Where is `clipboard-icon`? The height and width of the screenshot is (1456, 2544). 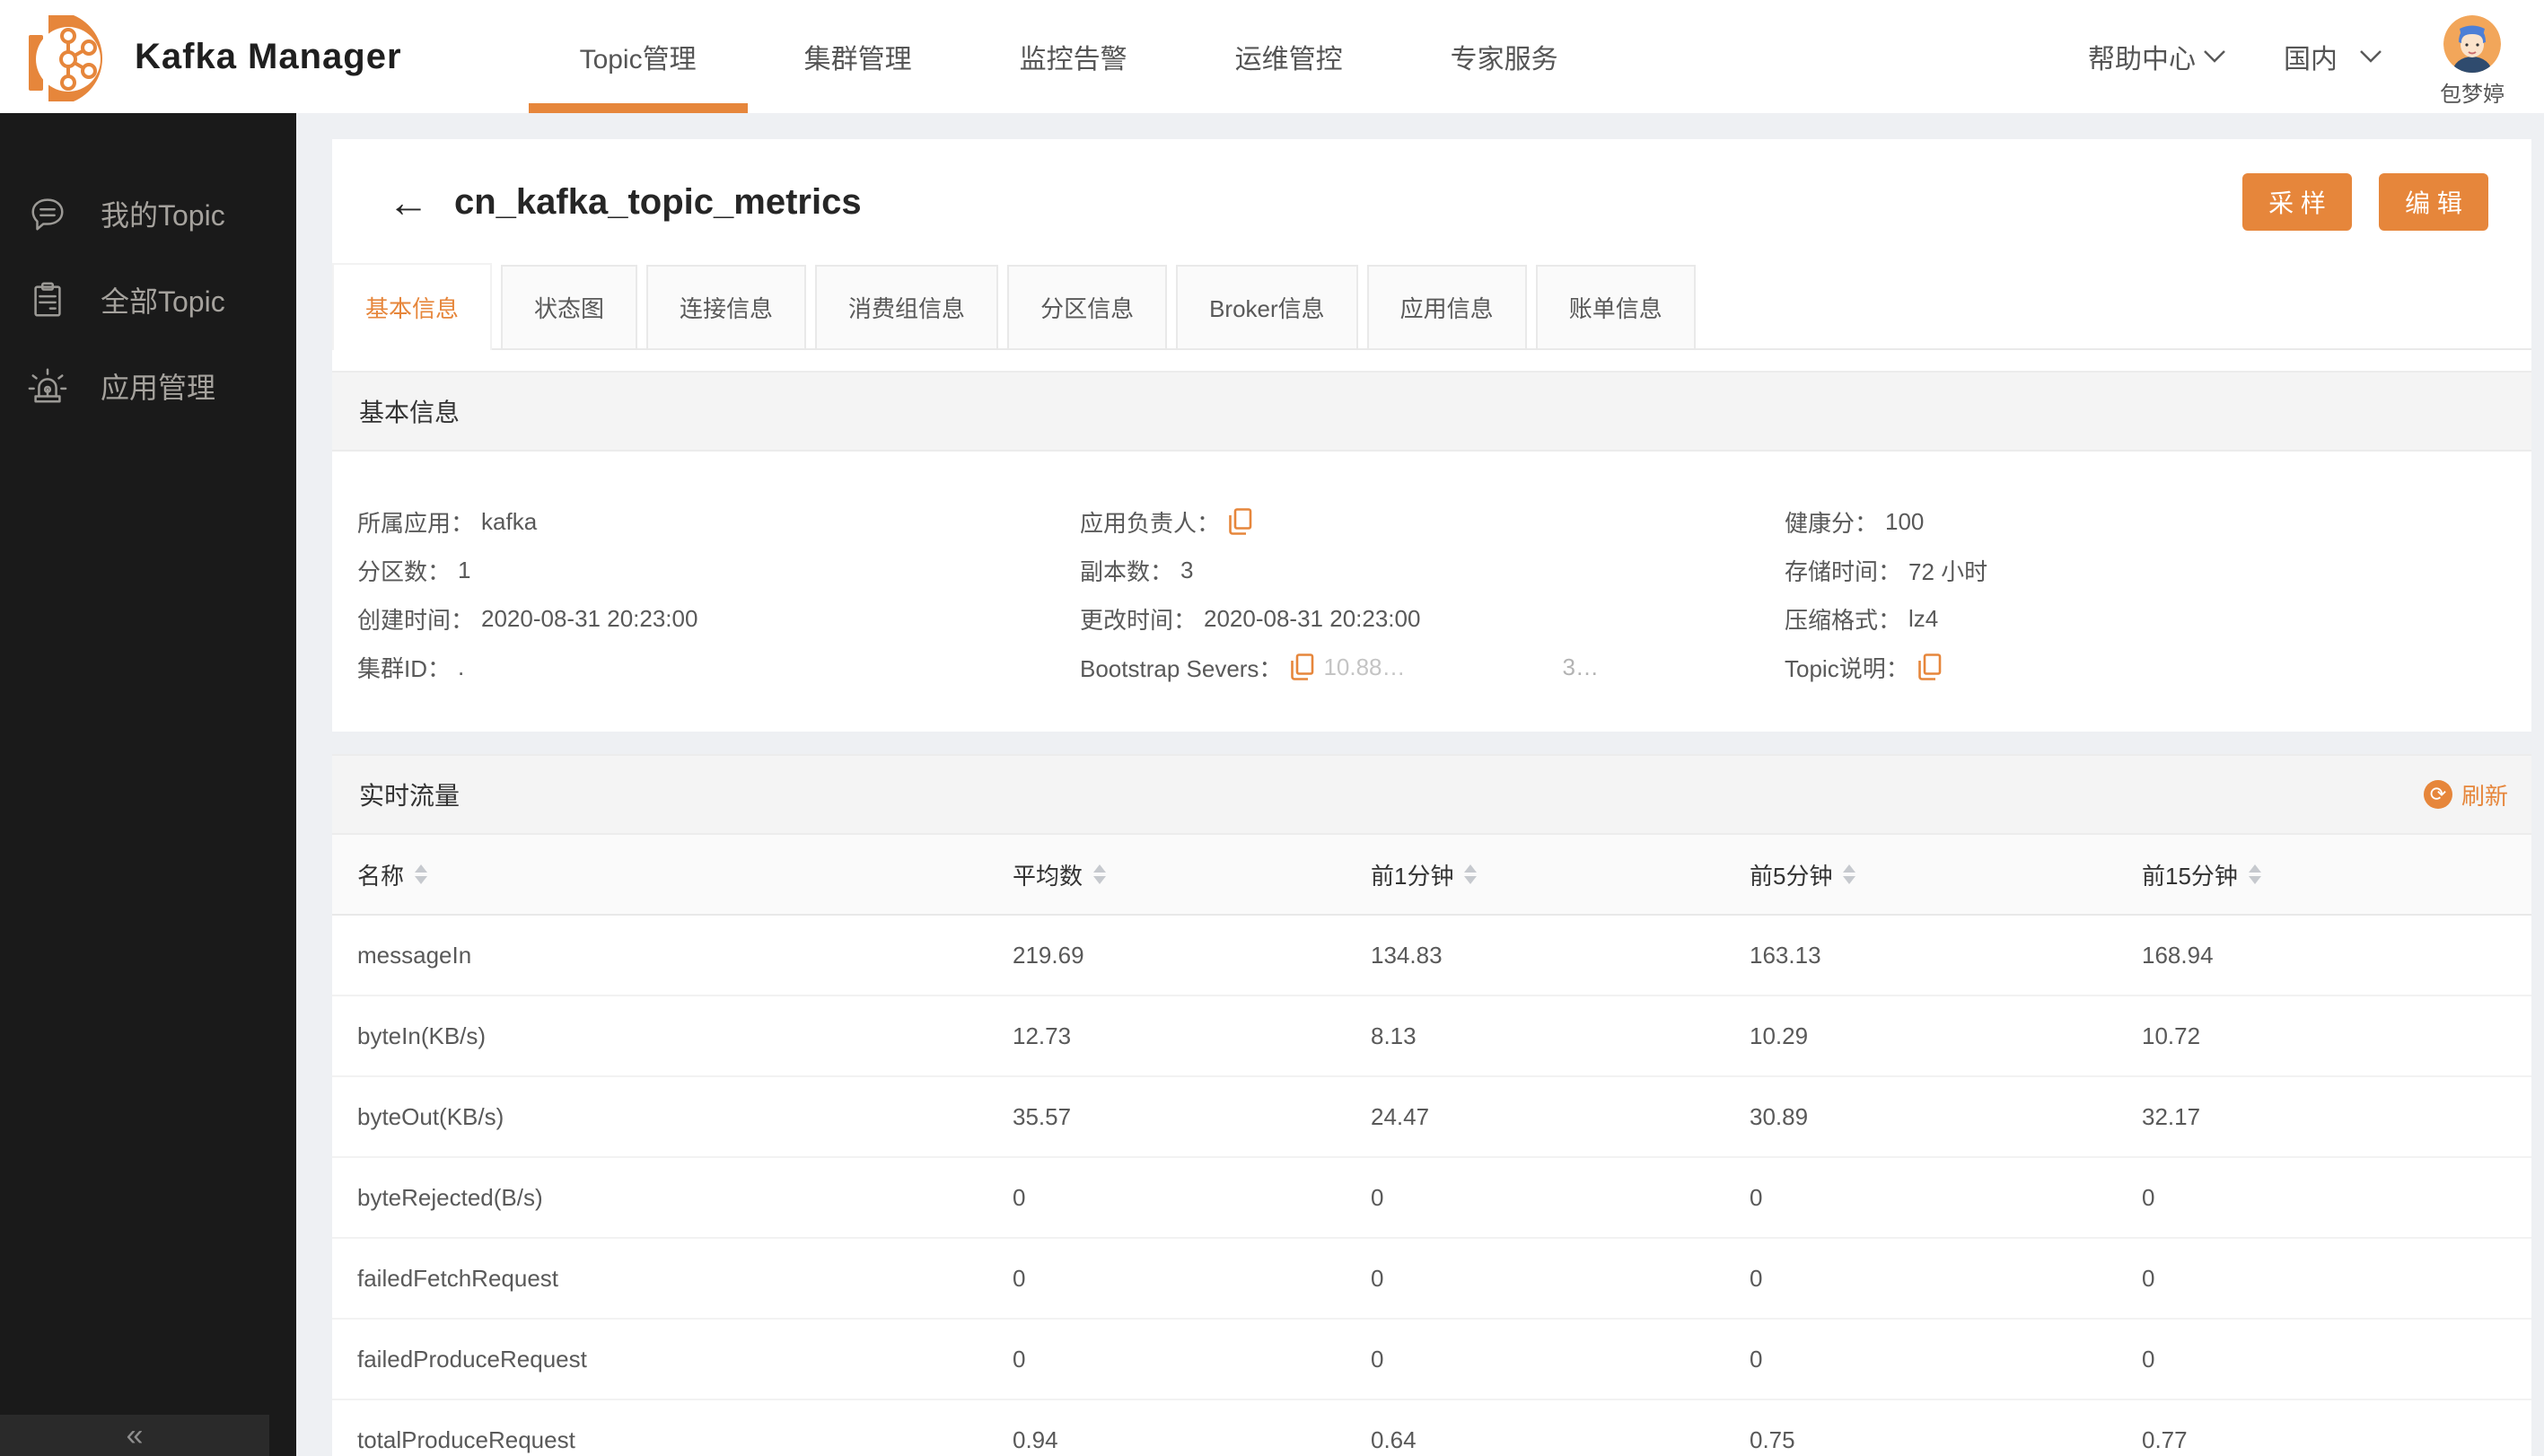
clipboard-icon is located at coordinates (47, 300).